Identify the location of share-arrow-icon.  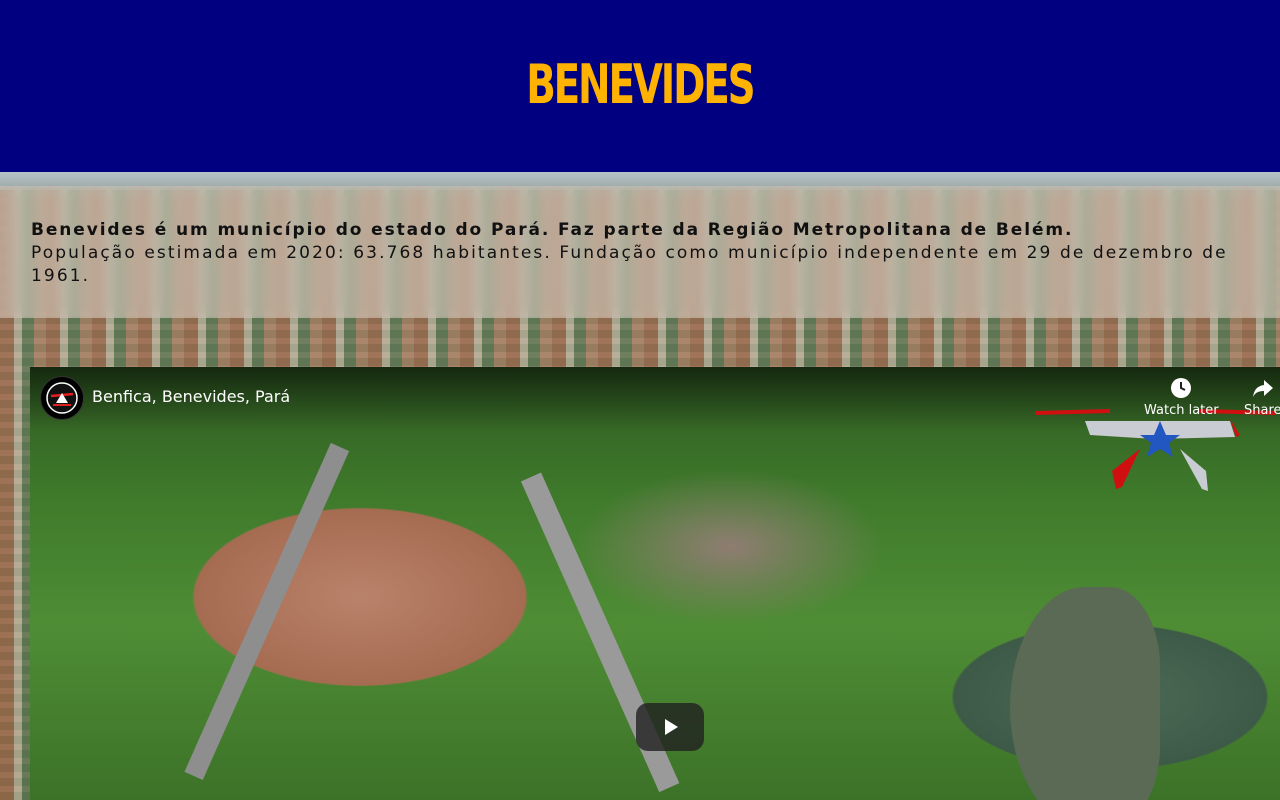
(1262, 388).